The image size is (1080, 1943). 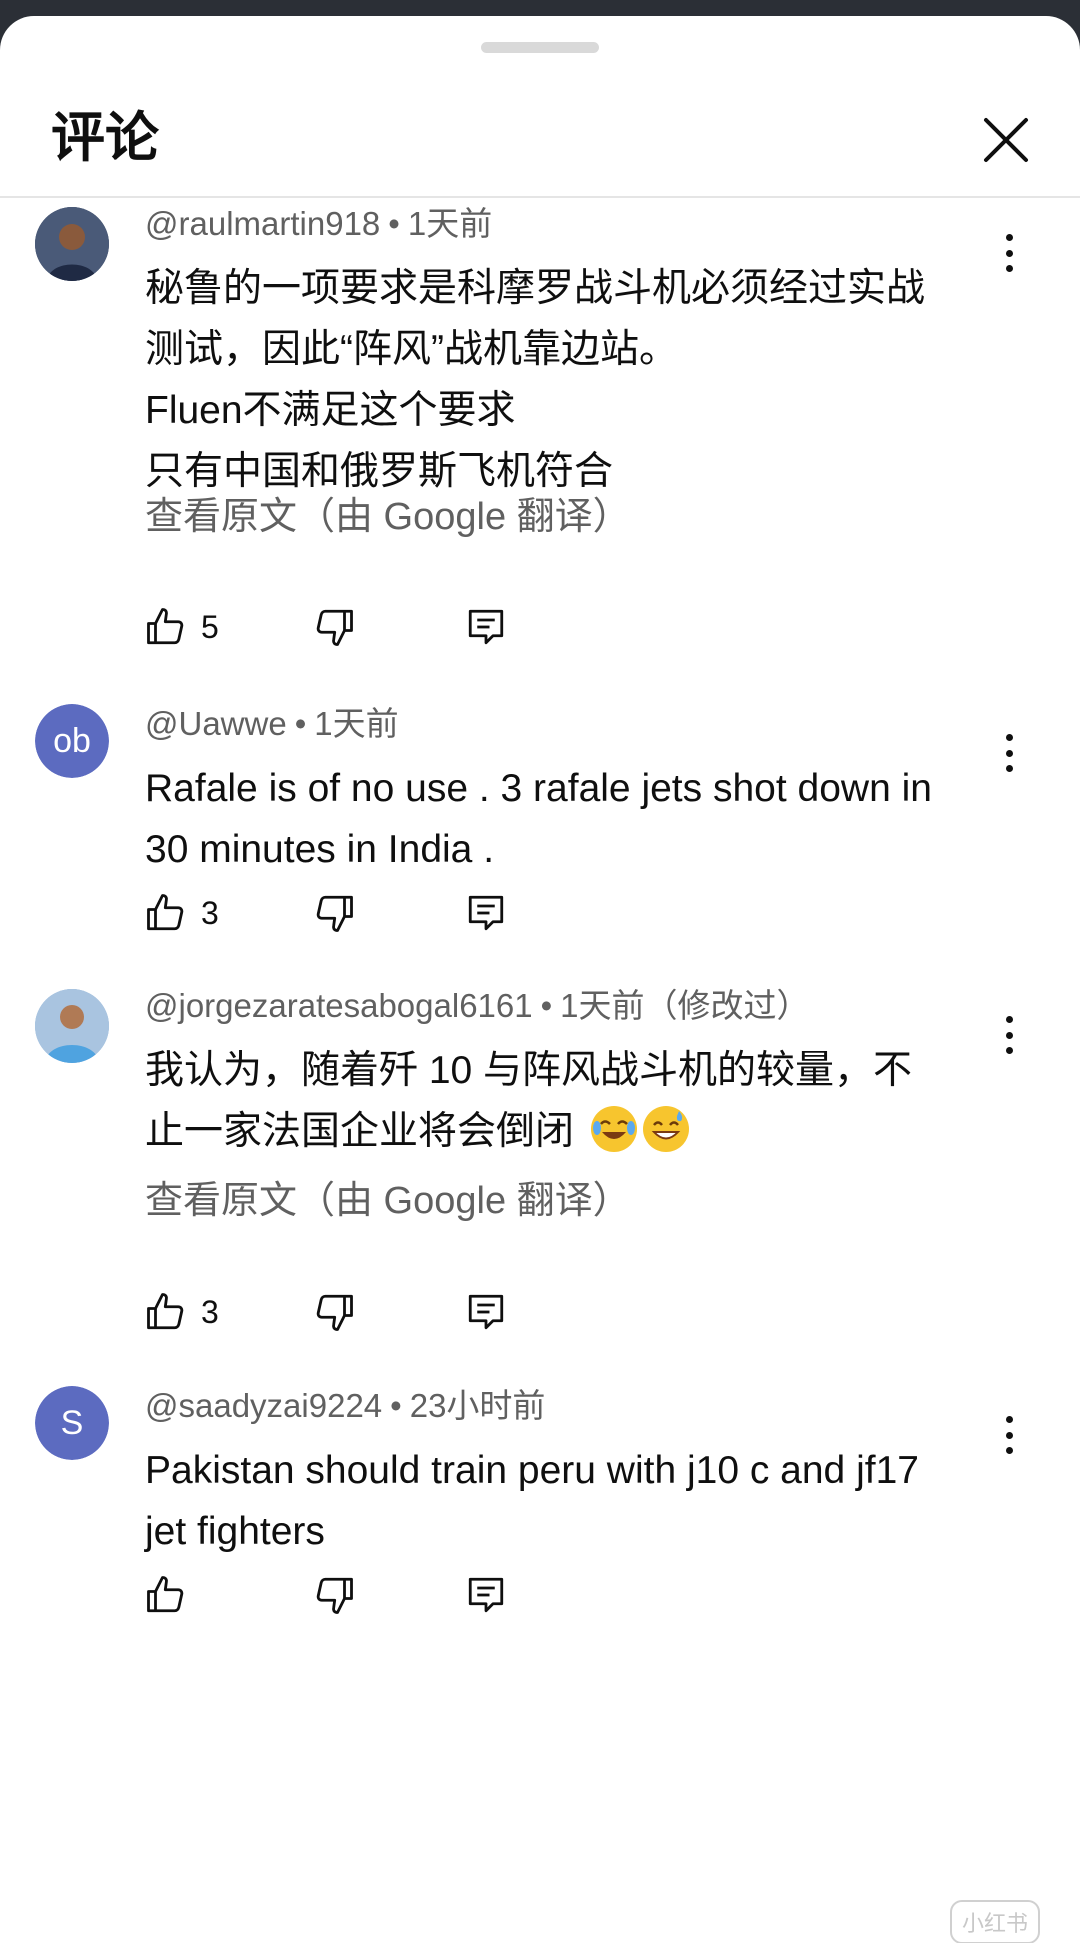 What do you see at coordinates (540, 197) in the screenshot?
I see `header-divider` at bounding box center [540, 197].